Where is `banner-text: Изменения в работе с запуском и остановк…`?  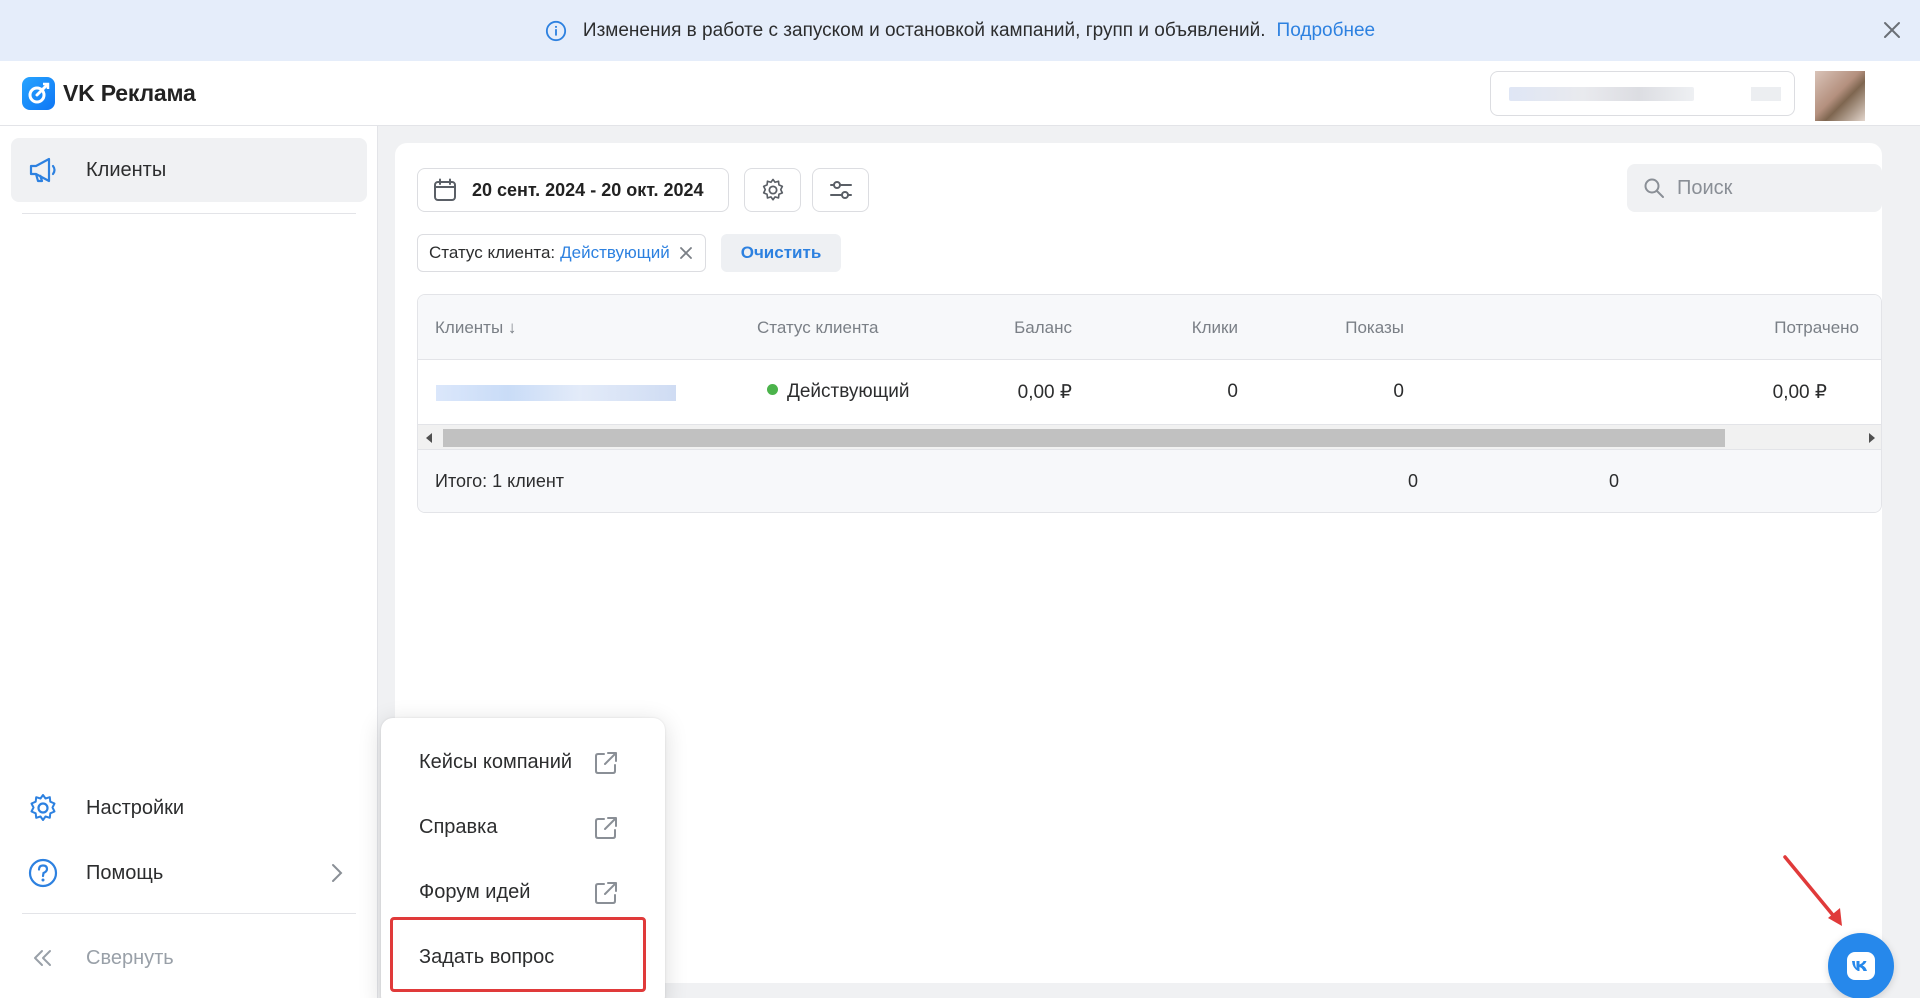
banner-text: Изменения в работе с запуском и остановк… is located at coordinates (924, 30).